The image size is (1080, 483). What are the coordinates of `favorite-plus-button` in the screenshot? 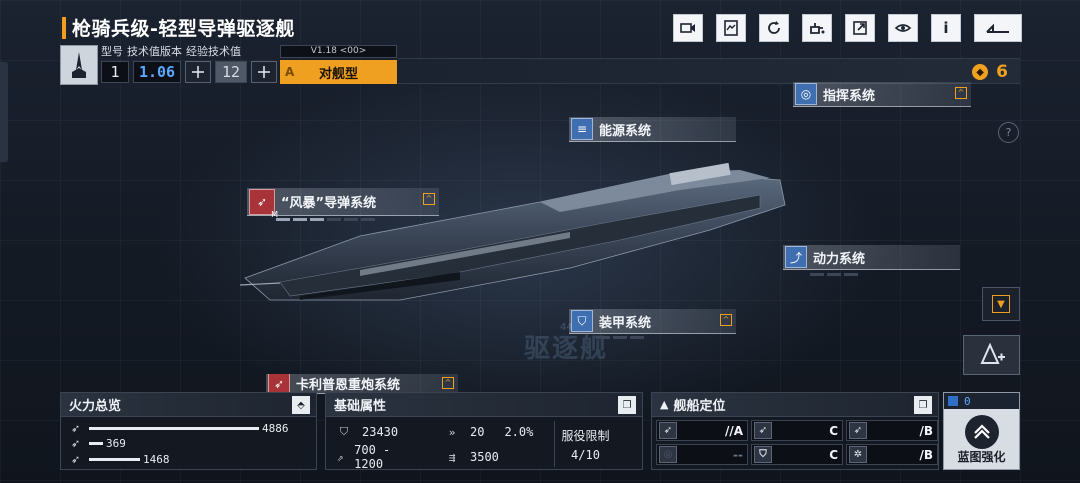 It's located at (991, 355).